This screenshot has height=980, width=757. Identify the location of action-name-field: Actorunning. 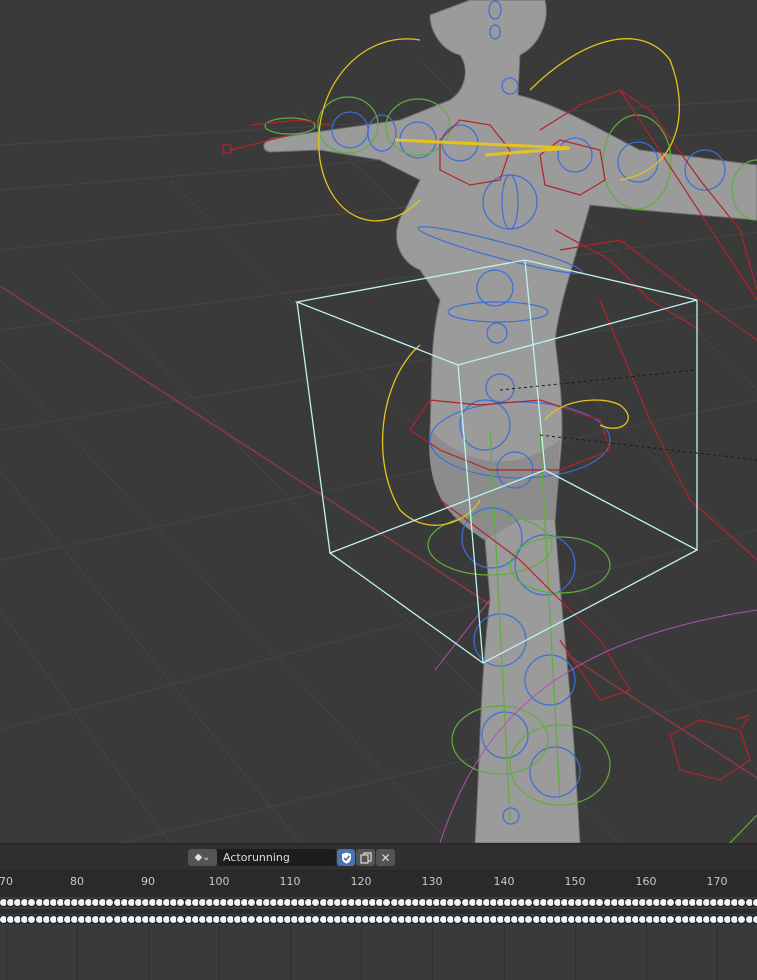
(276, 857).